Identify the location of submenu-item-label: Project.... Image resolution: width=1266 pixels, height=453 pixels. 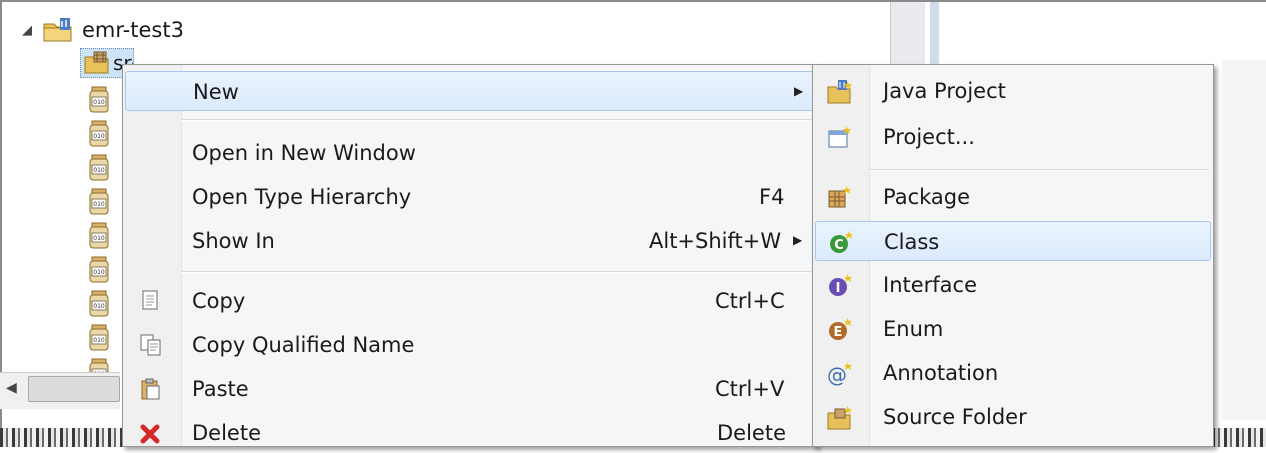
(929, 137).